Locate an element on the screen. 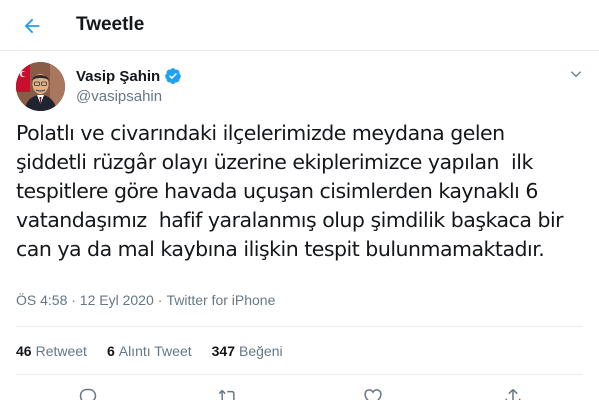 This screenshot has width=599, height=400. arrow-left-icon is located at coordinates (32, 26).